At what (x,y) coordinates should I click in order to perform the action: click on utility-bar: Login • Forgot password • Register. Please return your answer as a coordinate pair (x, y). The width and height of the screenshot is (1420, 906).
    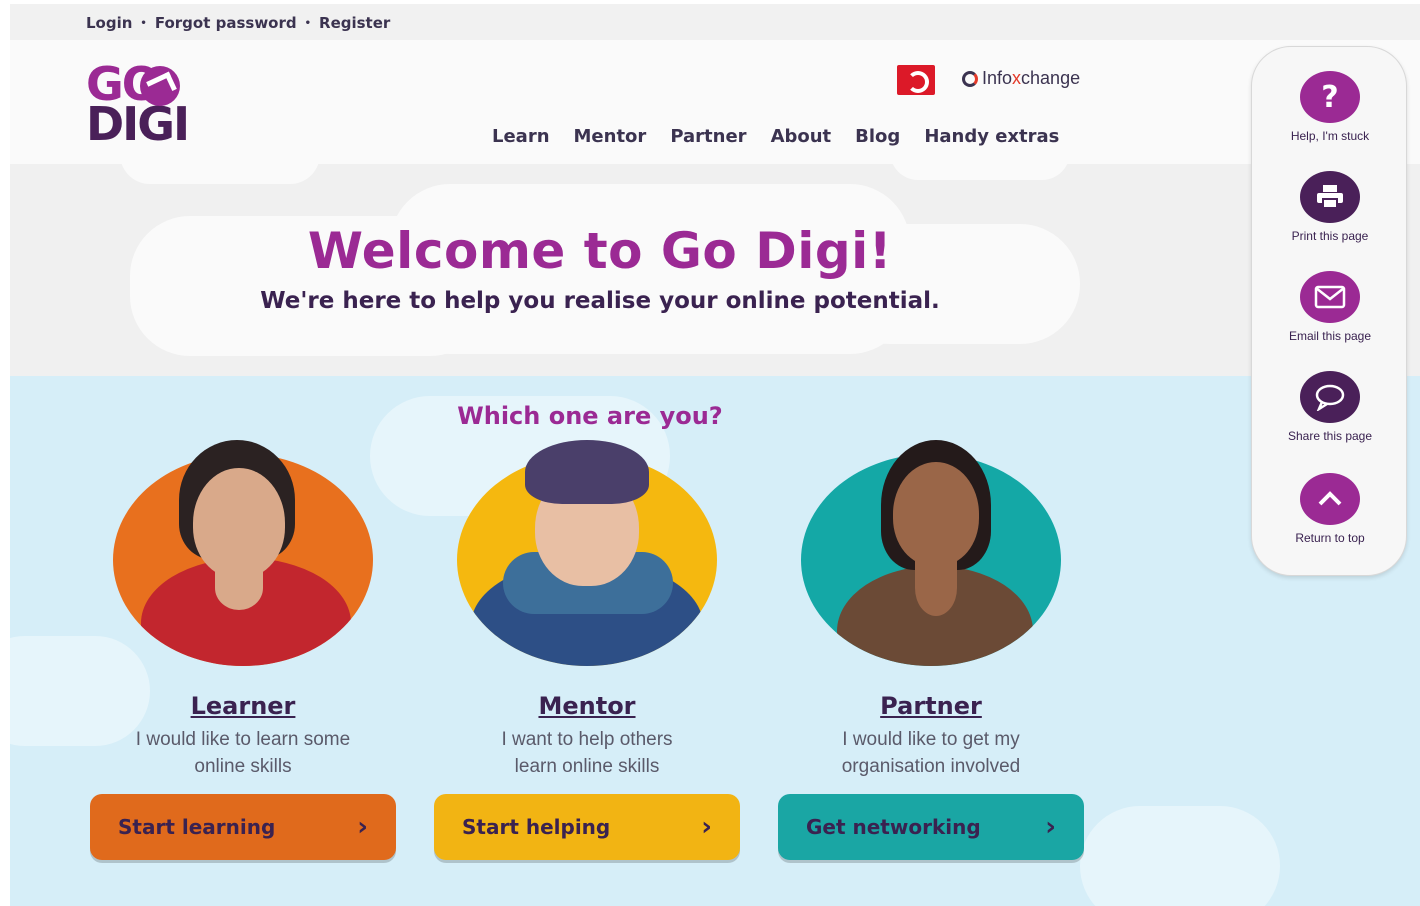
    Looking at the image, I should click on (715, 22).